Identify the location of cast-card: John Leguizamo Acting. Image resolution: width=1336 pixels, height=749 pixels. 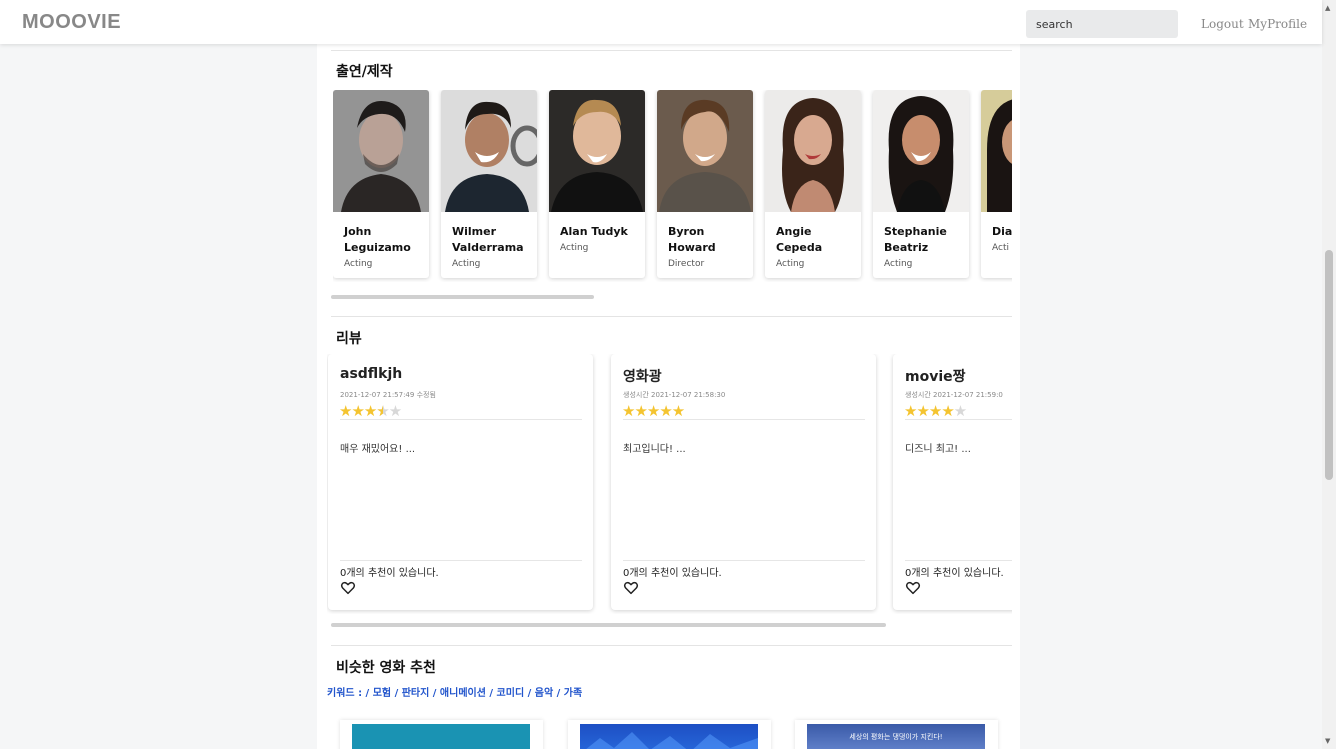
(381, 184).